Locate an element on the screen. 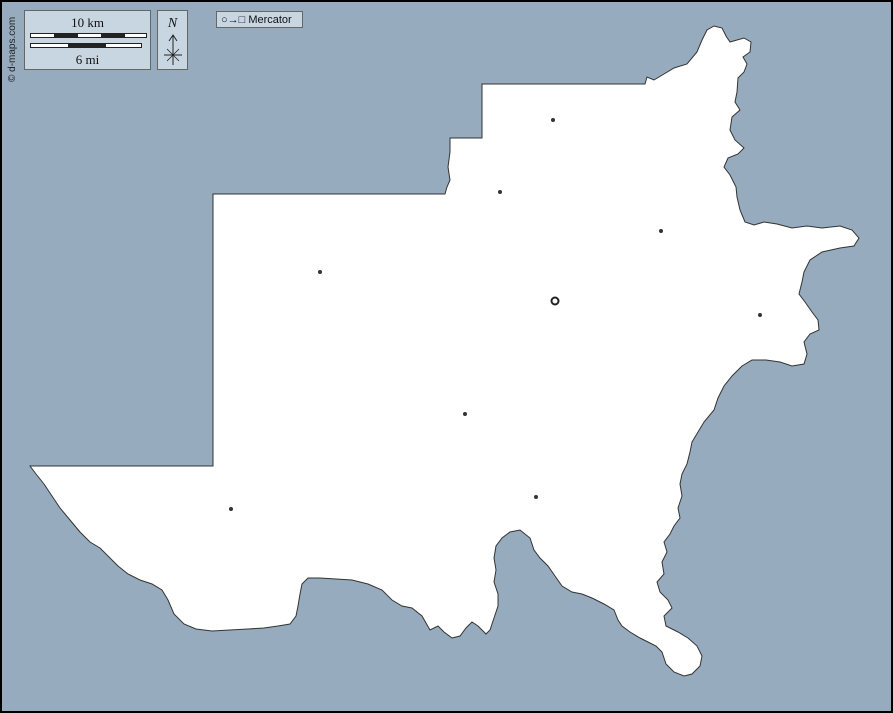 This screenshot has height=713, width=893. scale-imperial-label: 6 mi is located at coordinates (87, 59).